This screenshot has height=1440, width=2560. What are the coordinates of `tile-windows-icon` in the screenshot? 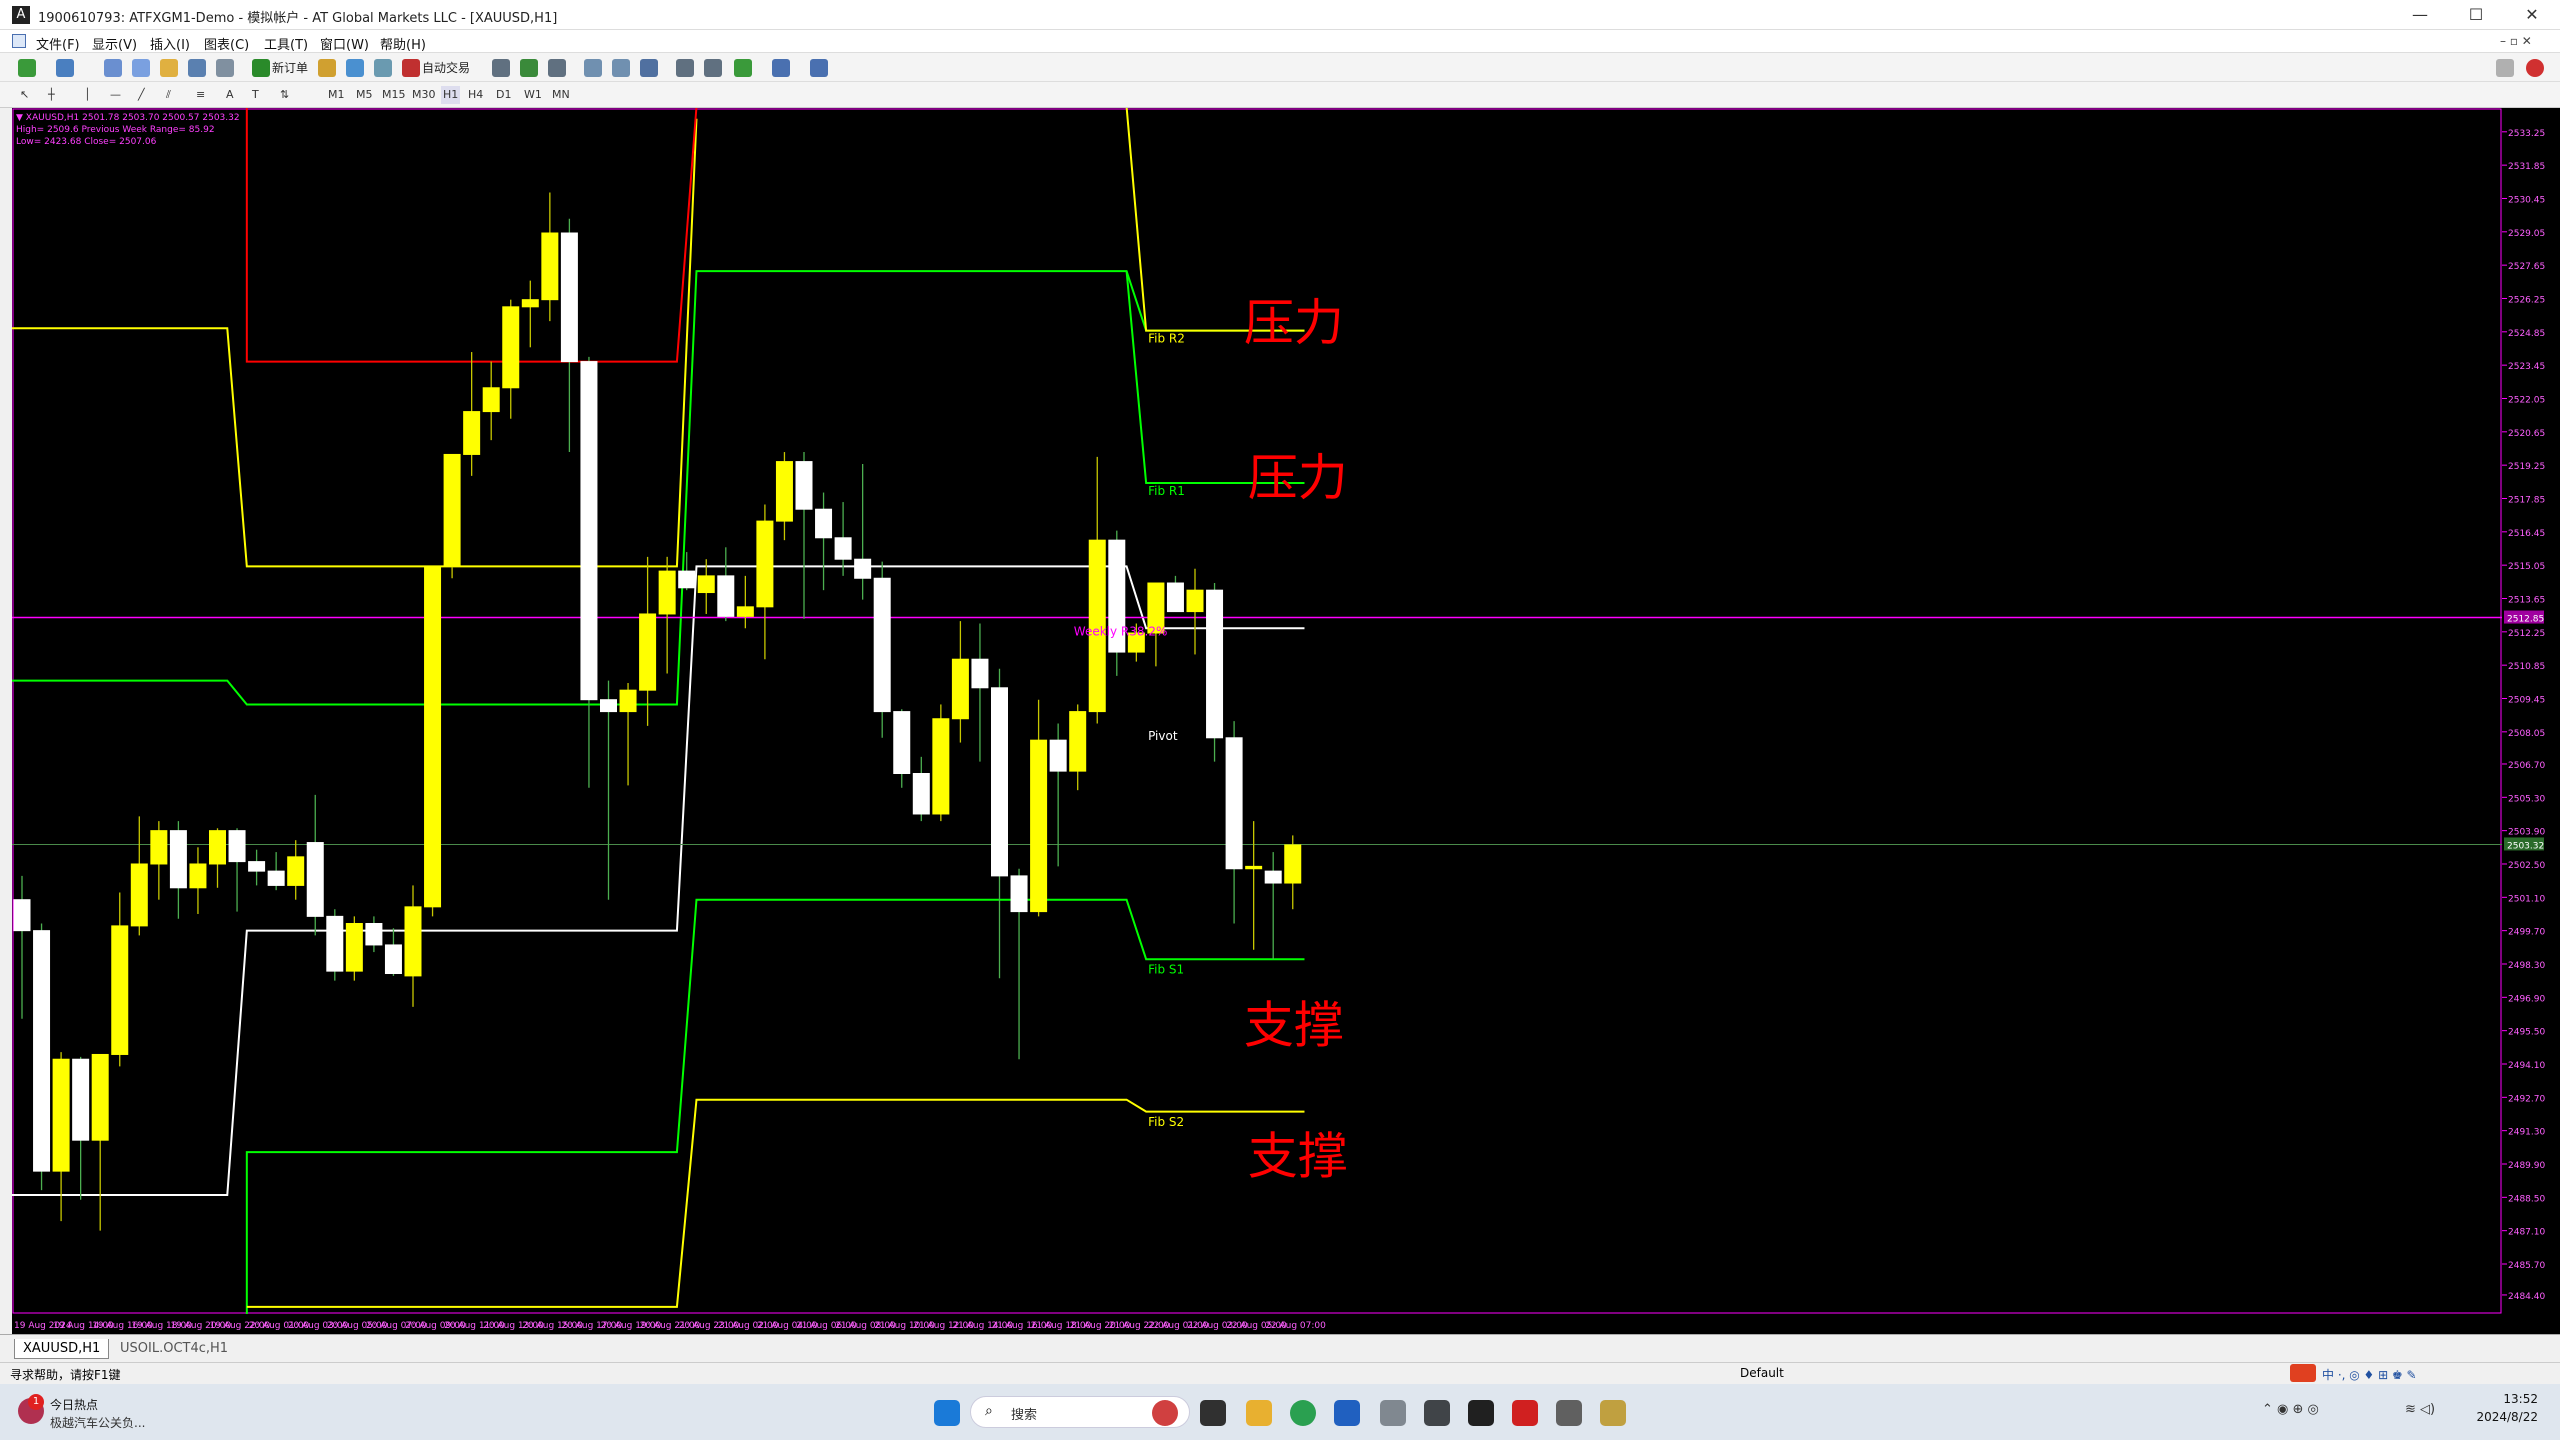 It's located at (649, 68).